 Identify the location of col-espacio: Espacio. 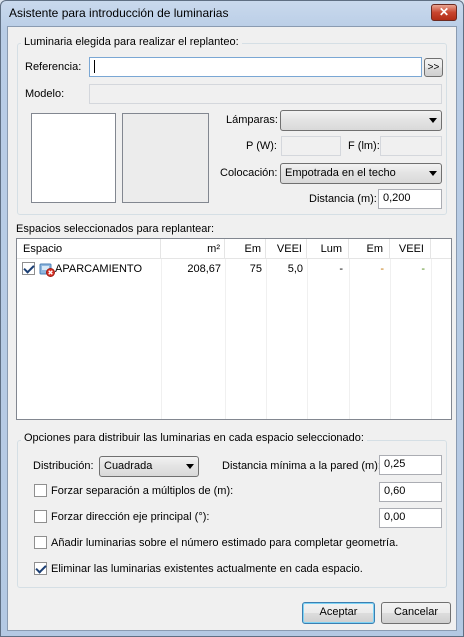
(89, 249).